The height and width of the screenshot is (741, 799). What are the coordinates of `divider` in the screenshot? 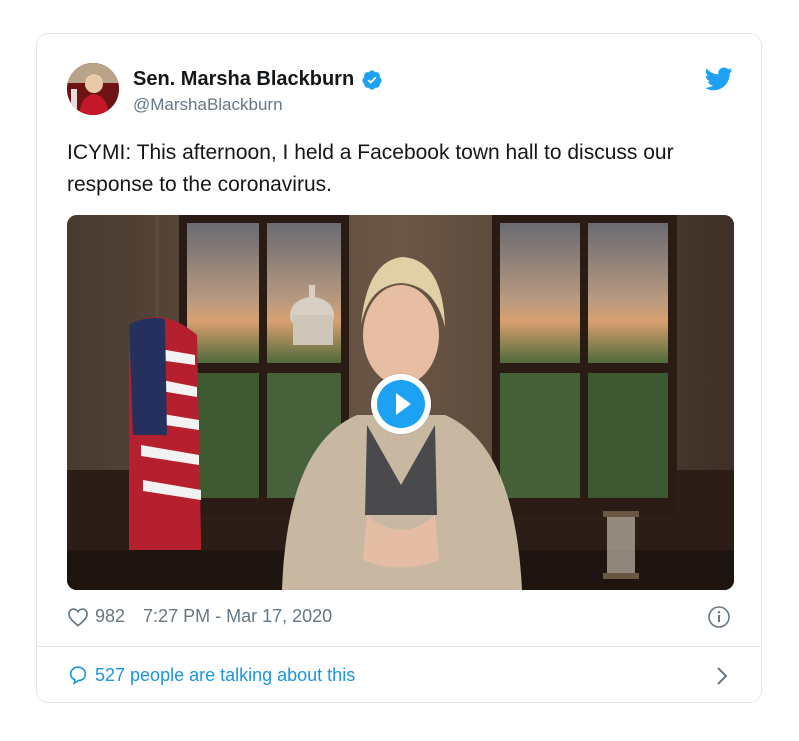 It's located at (399, 646).